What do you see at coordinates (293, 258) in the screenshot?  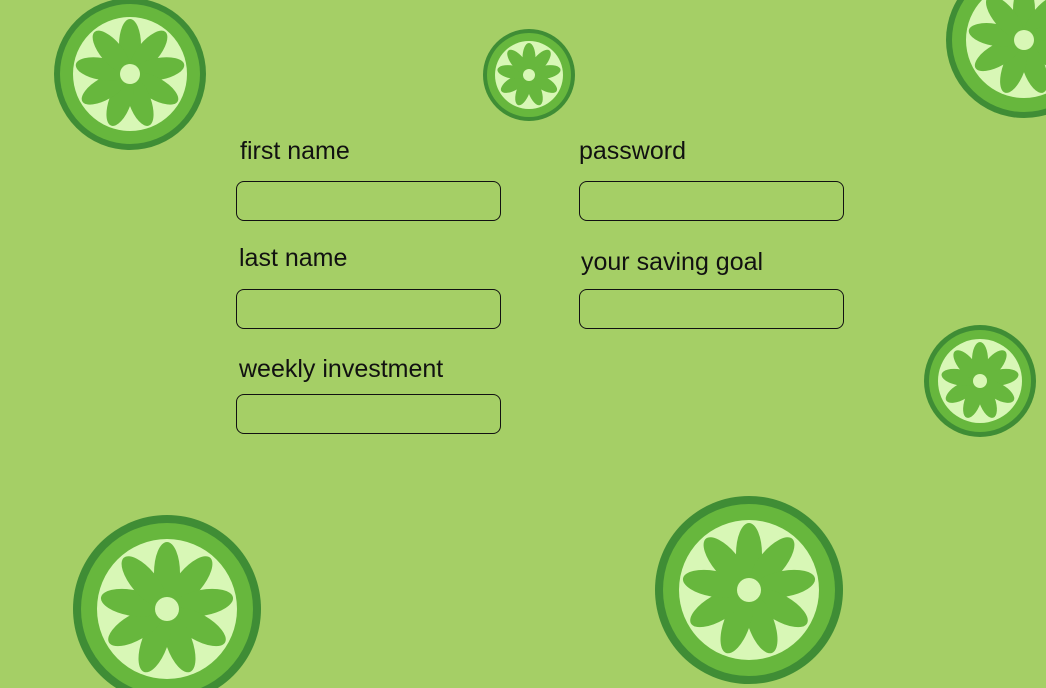 I see `last-name-label: last name` at bounding box center [293, 258].